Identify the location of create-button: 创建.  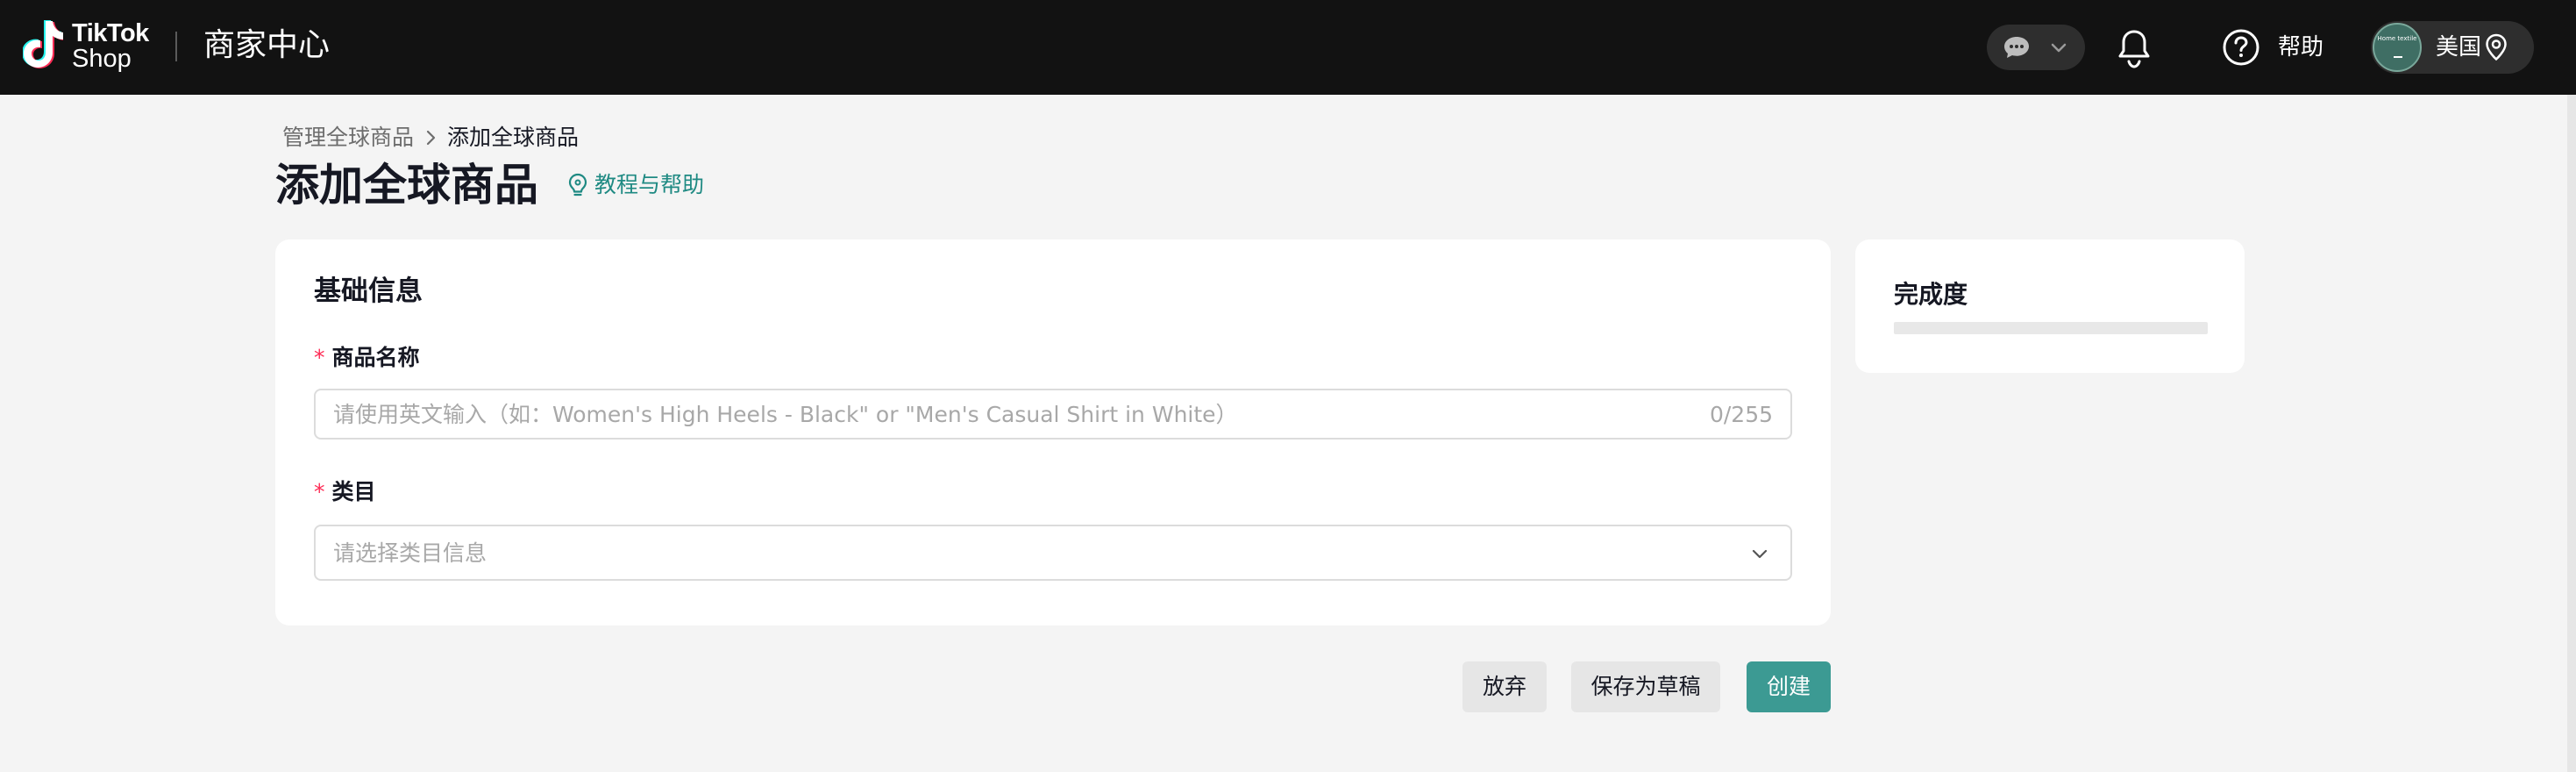
(1789, 687).